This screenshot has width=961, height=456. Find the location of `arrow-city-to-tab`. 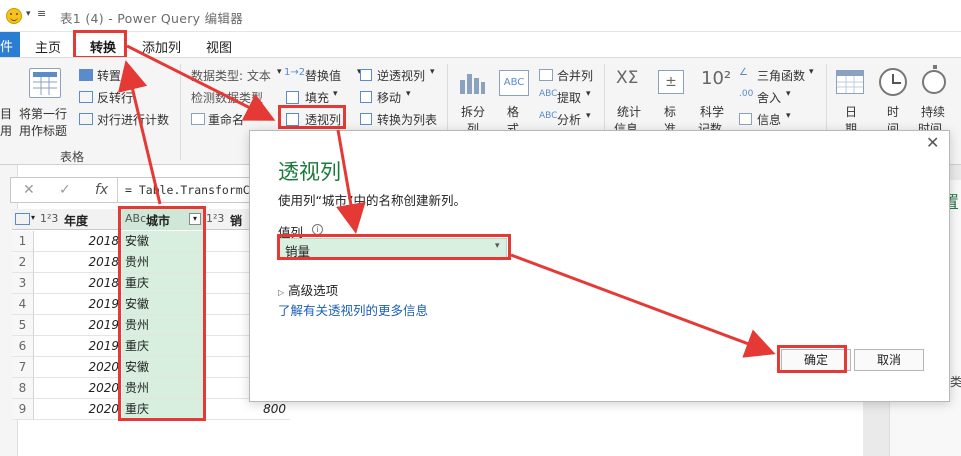

arrow-city-to-tab is located at coordinates (139, 132).